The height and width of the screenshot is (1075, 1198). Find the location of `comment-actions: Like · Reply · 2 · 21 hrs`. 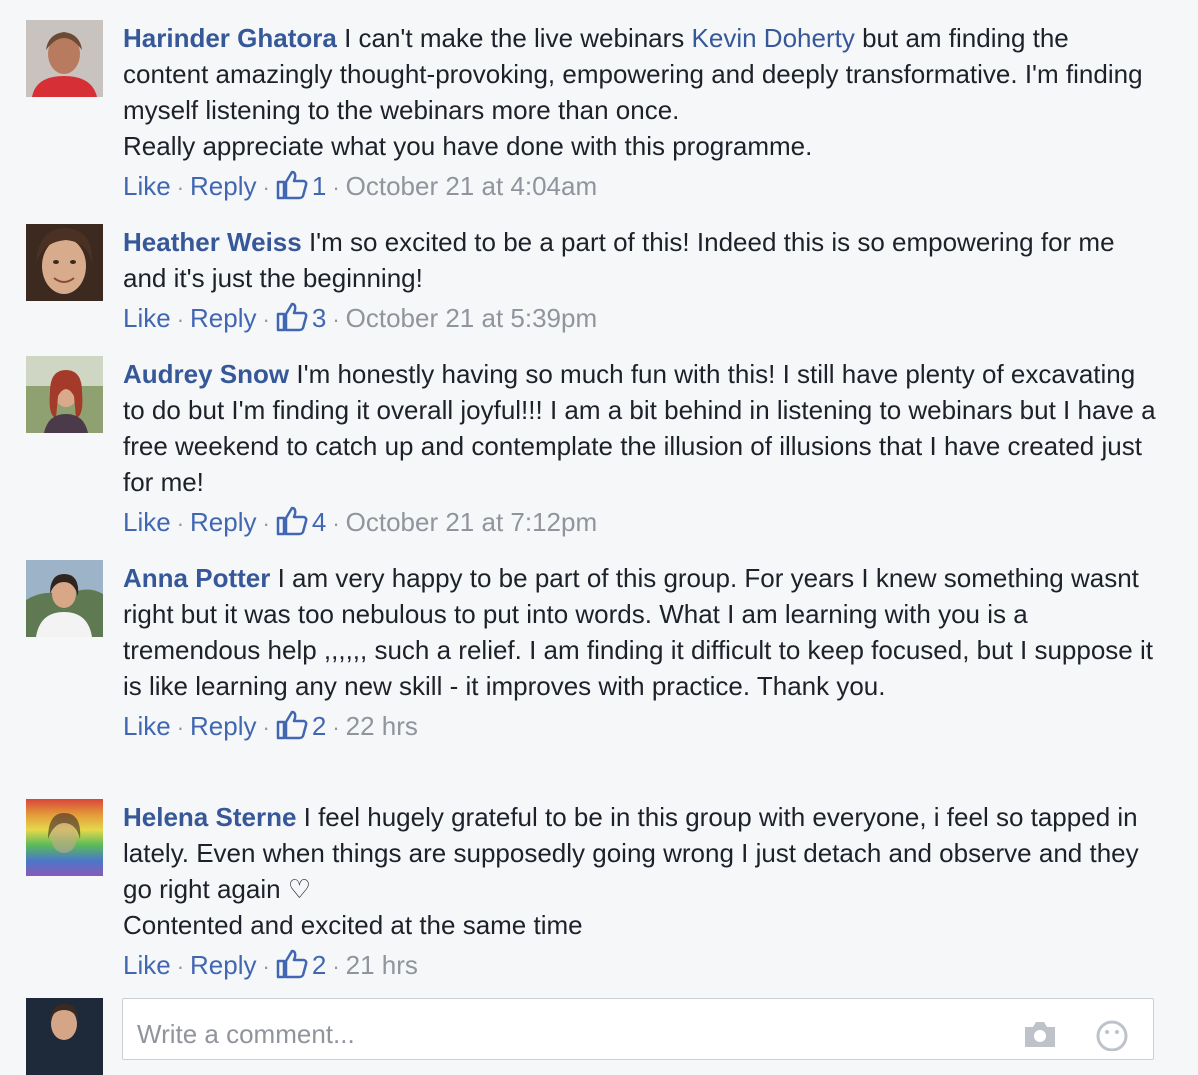

comment-actions: Like · Reply · 2 · 21 hrs is located at coordinates (640, 967).